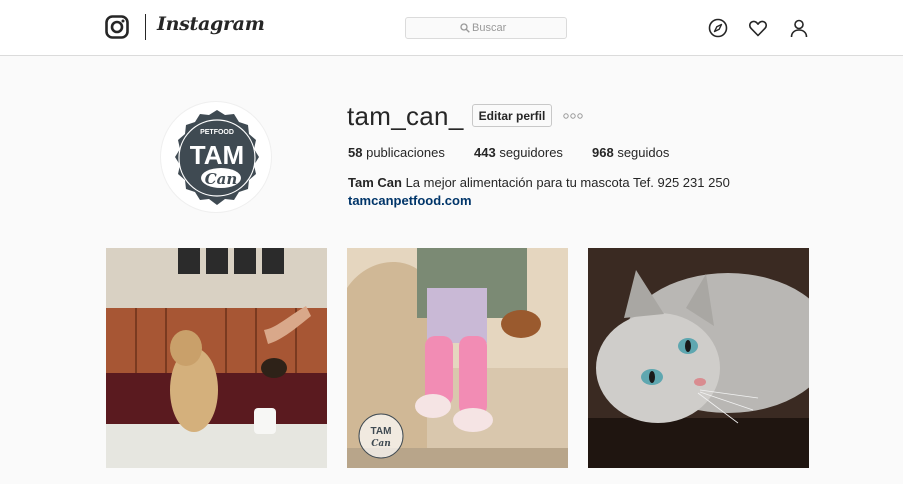  I want to click on dog-coffee-photo, so click(216, 358).